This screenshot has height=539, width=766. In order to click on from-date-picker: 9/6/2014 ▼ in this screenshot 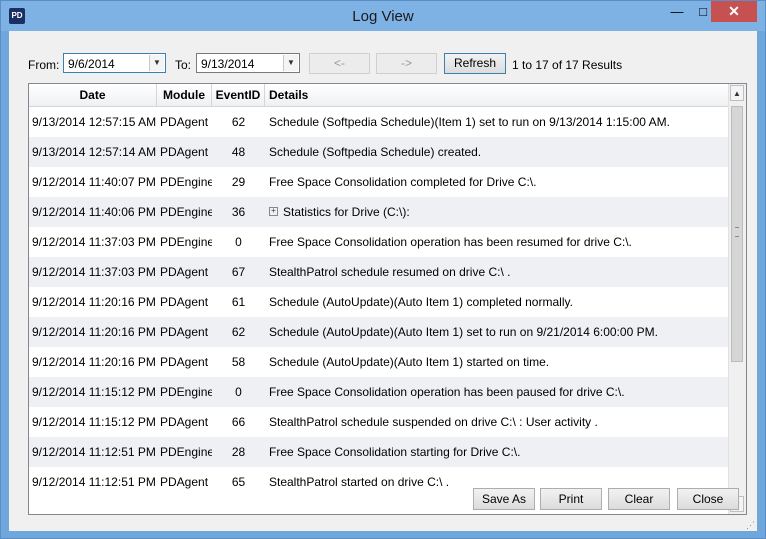, I will do `click(114, 63)`.